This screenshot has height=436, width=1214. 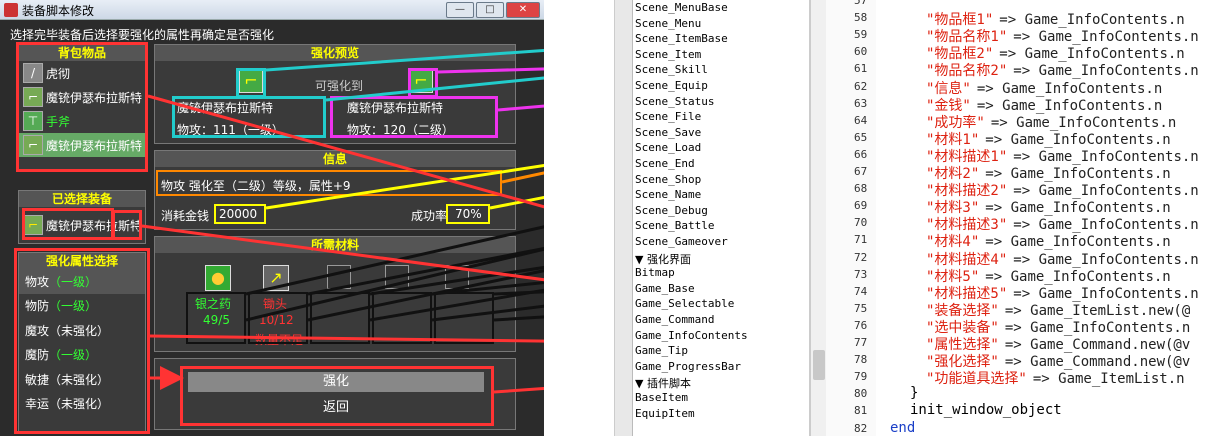 What do you see at coordinates (1108, 379) in the screenshot?
I see `code-value: => Game_ItemList.n` at bounding box center [1108, 379].